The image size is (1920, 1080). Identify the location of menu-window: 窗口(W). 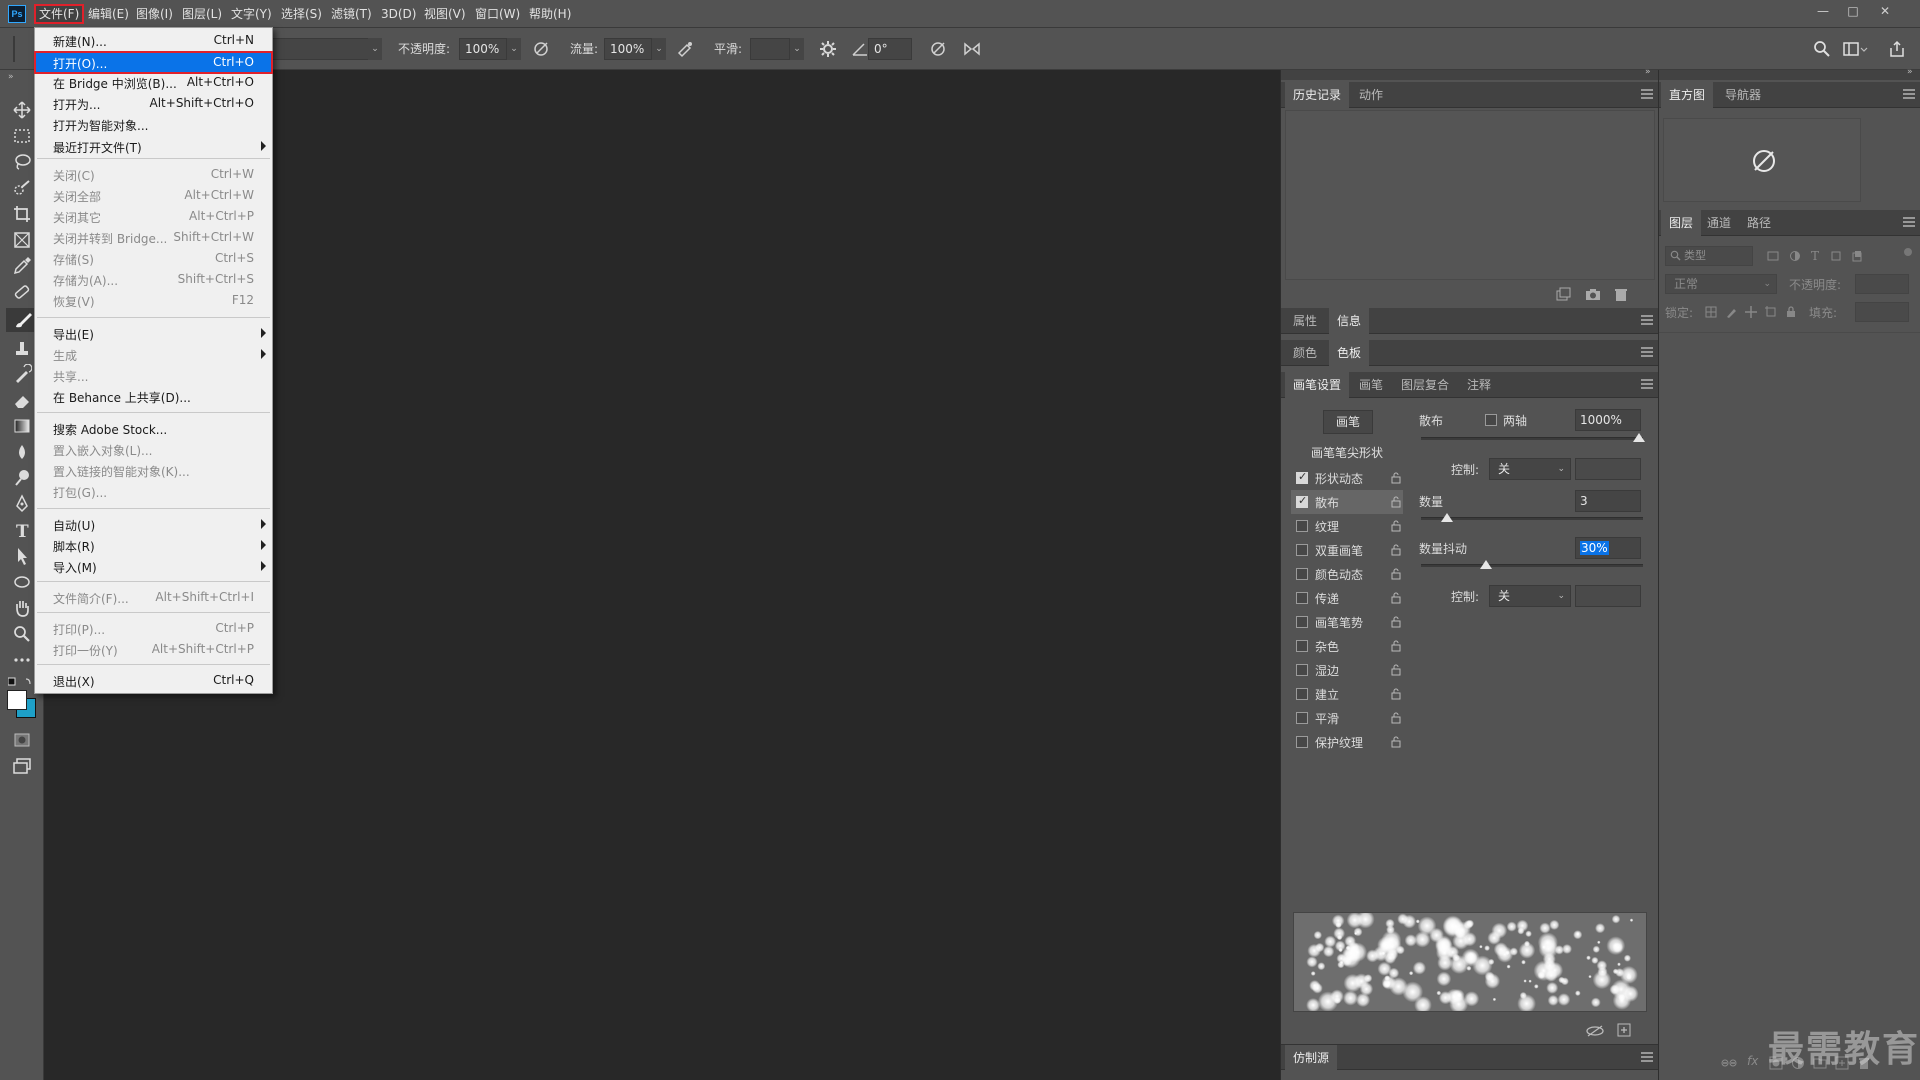
(497, 14).